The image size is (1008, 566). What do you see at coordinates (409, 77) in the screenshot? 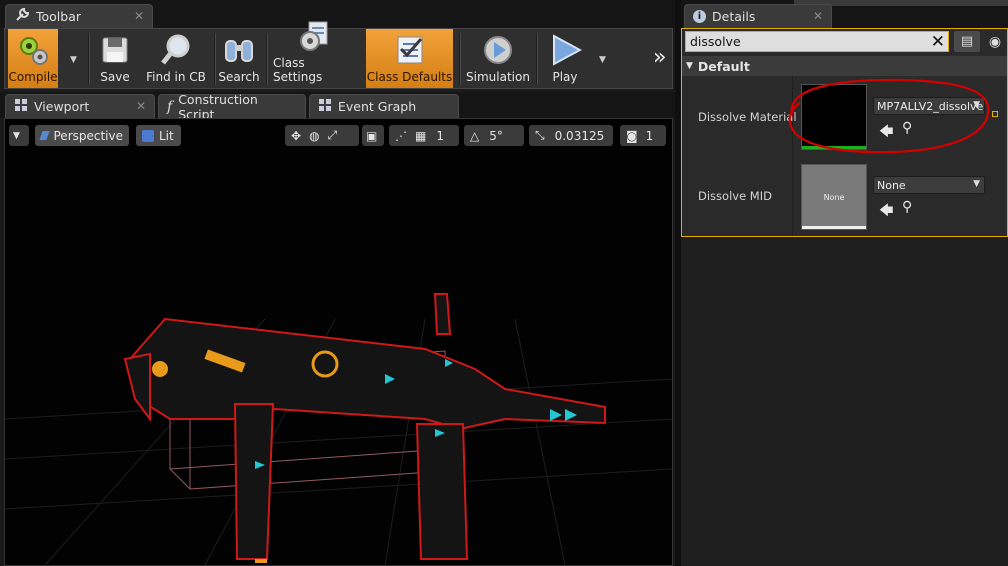
I see `class-defaults-label: Class Defaults` at bounding box center [409, 77].